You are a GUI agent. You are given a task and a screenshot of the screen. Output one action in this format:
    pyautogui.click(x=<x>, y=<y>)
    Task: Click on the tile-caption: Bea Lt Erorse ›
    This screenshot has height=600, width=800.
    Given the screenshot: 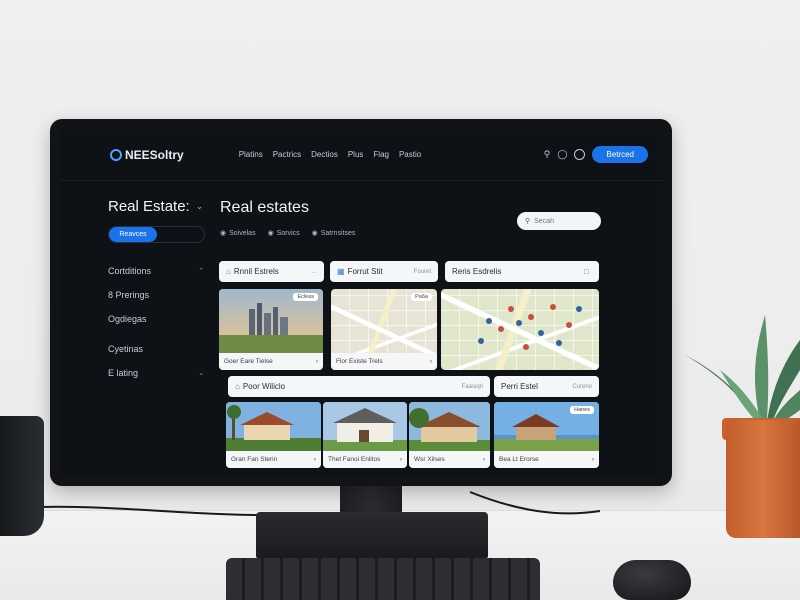 What is the action you would take?
    pyautogui.click(x=546, y=459)
    